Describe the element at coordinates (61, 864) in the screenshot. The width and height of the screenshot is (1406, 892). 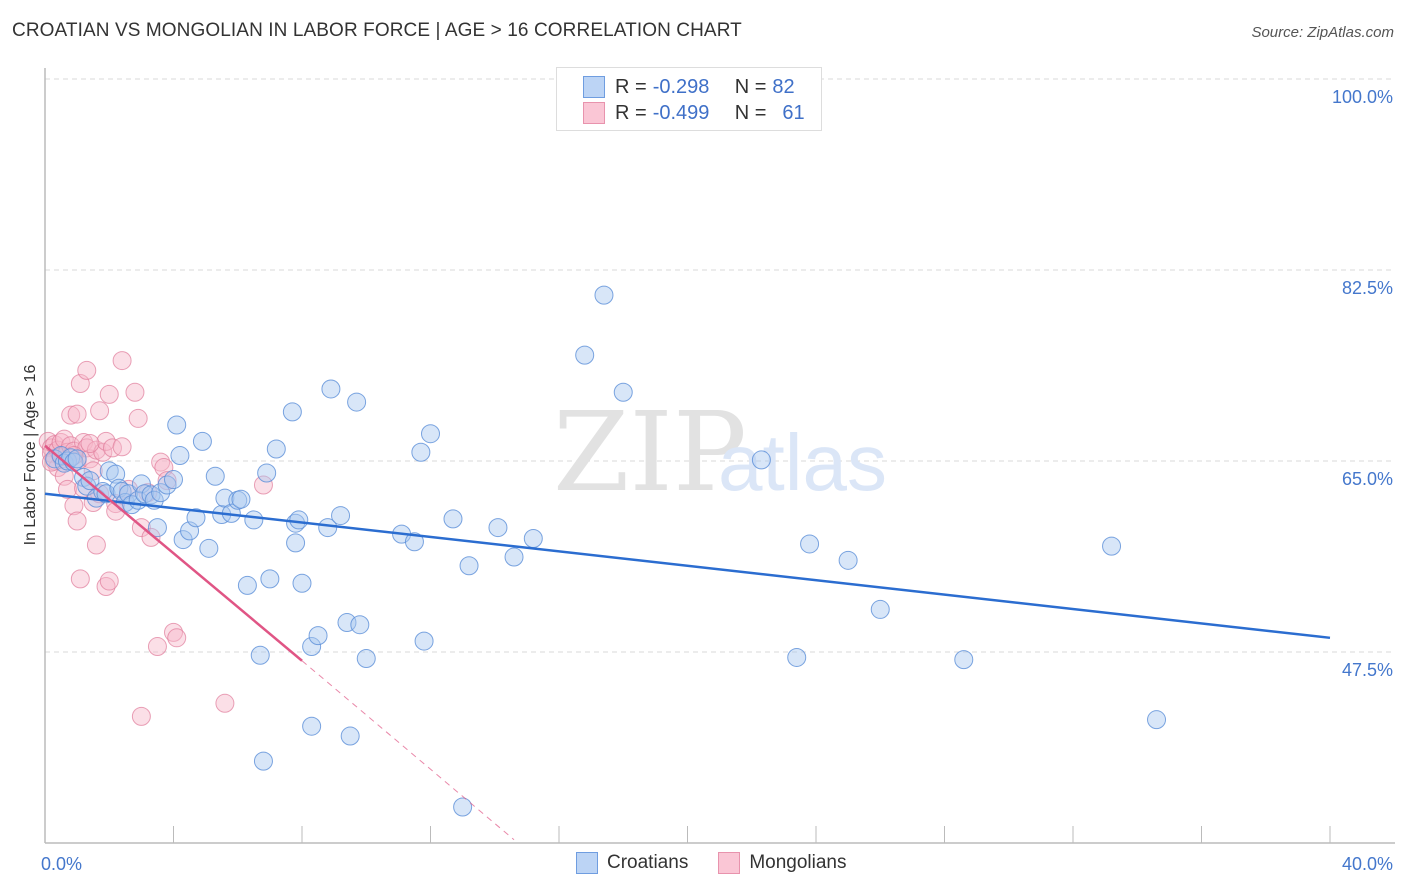
I see `x-tick-label: 0.0%` at that location.